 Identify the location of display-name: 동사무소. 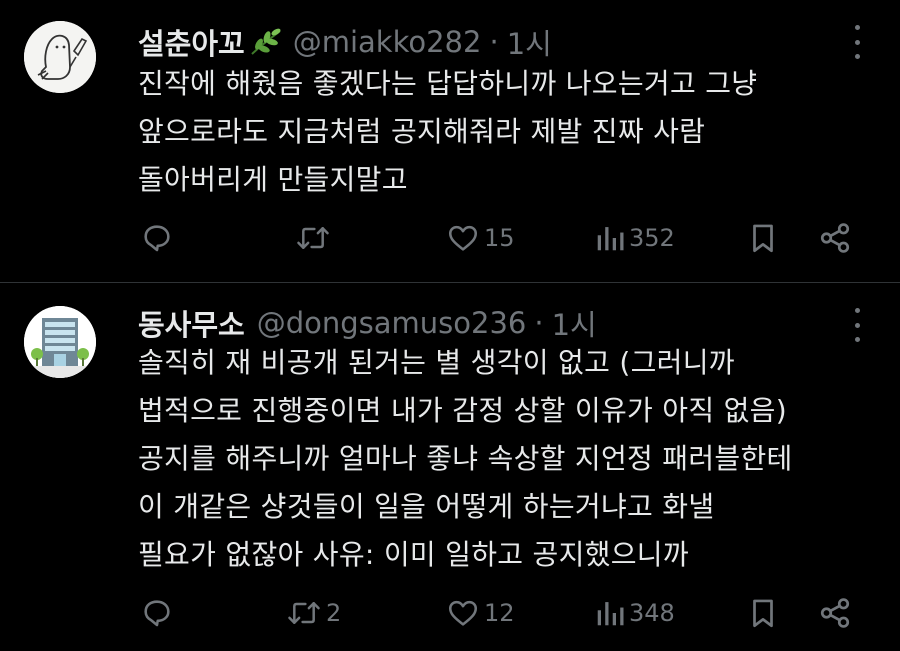
(191, 323).